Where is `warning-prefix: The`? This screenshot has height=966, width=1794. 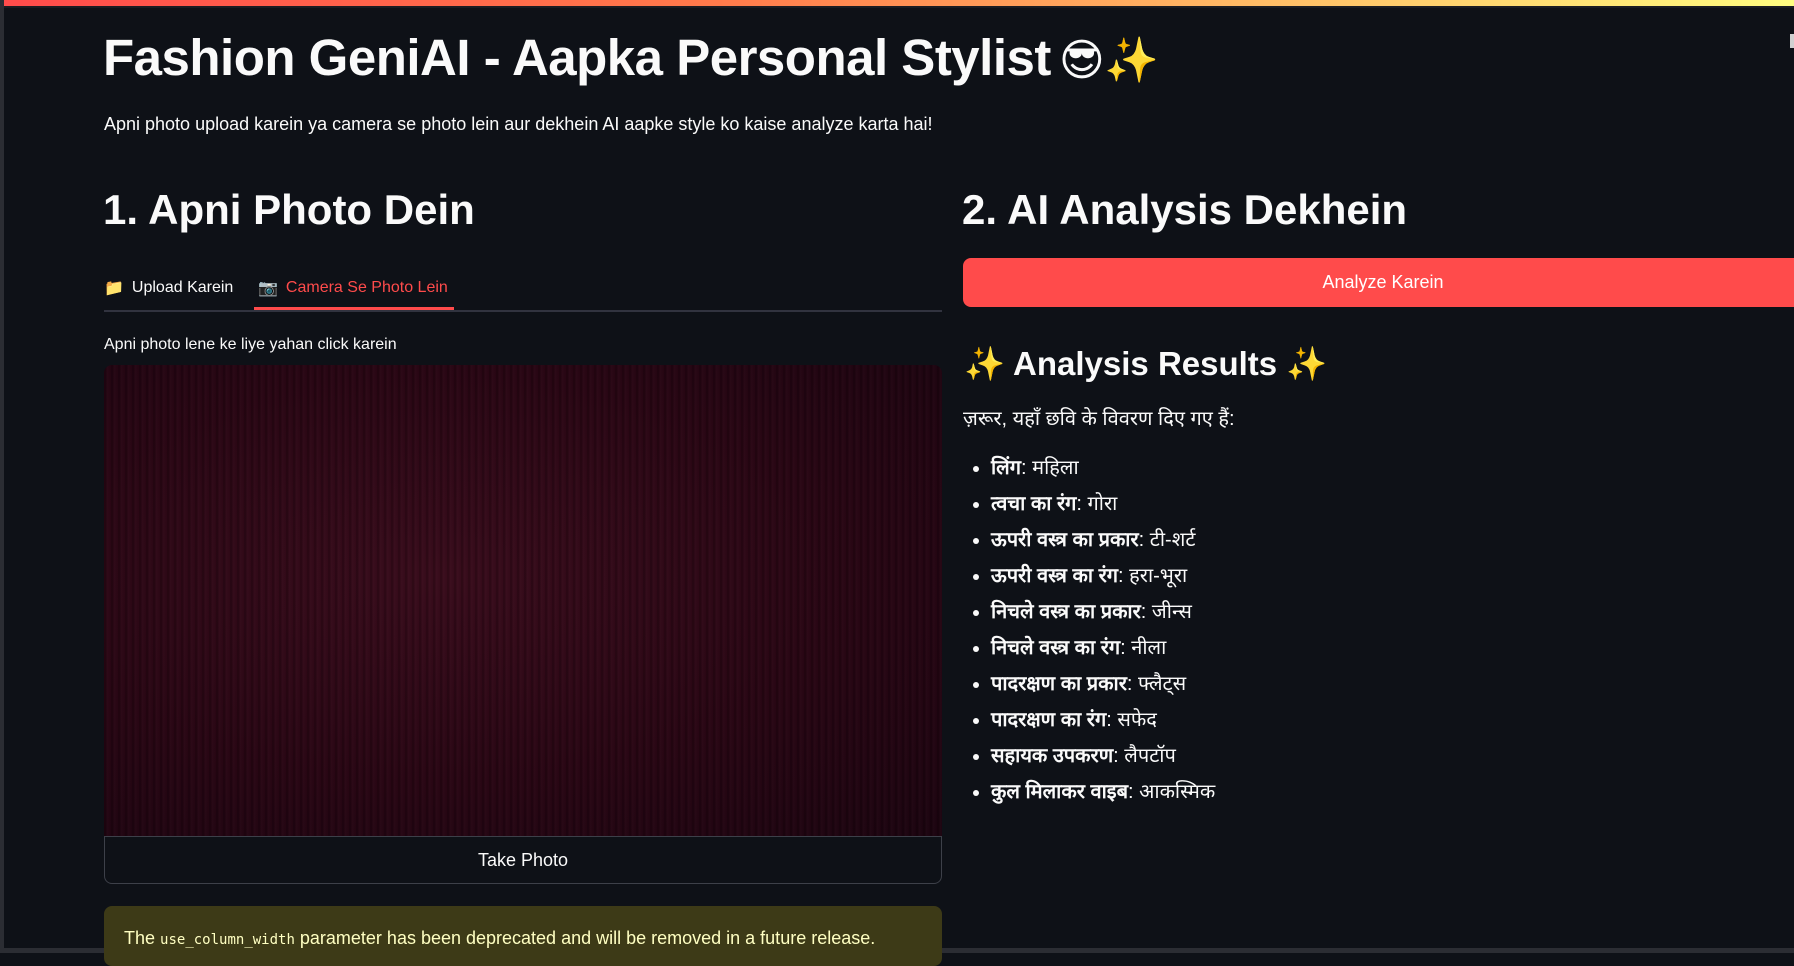
warning-prefix: The is located at coordinates (142, 938).